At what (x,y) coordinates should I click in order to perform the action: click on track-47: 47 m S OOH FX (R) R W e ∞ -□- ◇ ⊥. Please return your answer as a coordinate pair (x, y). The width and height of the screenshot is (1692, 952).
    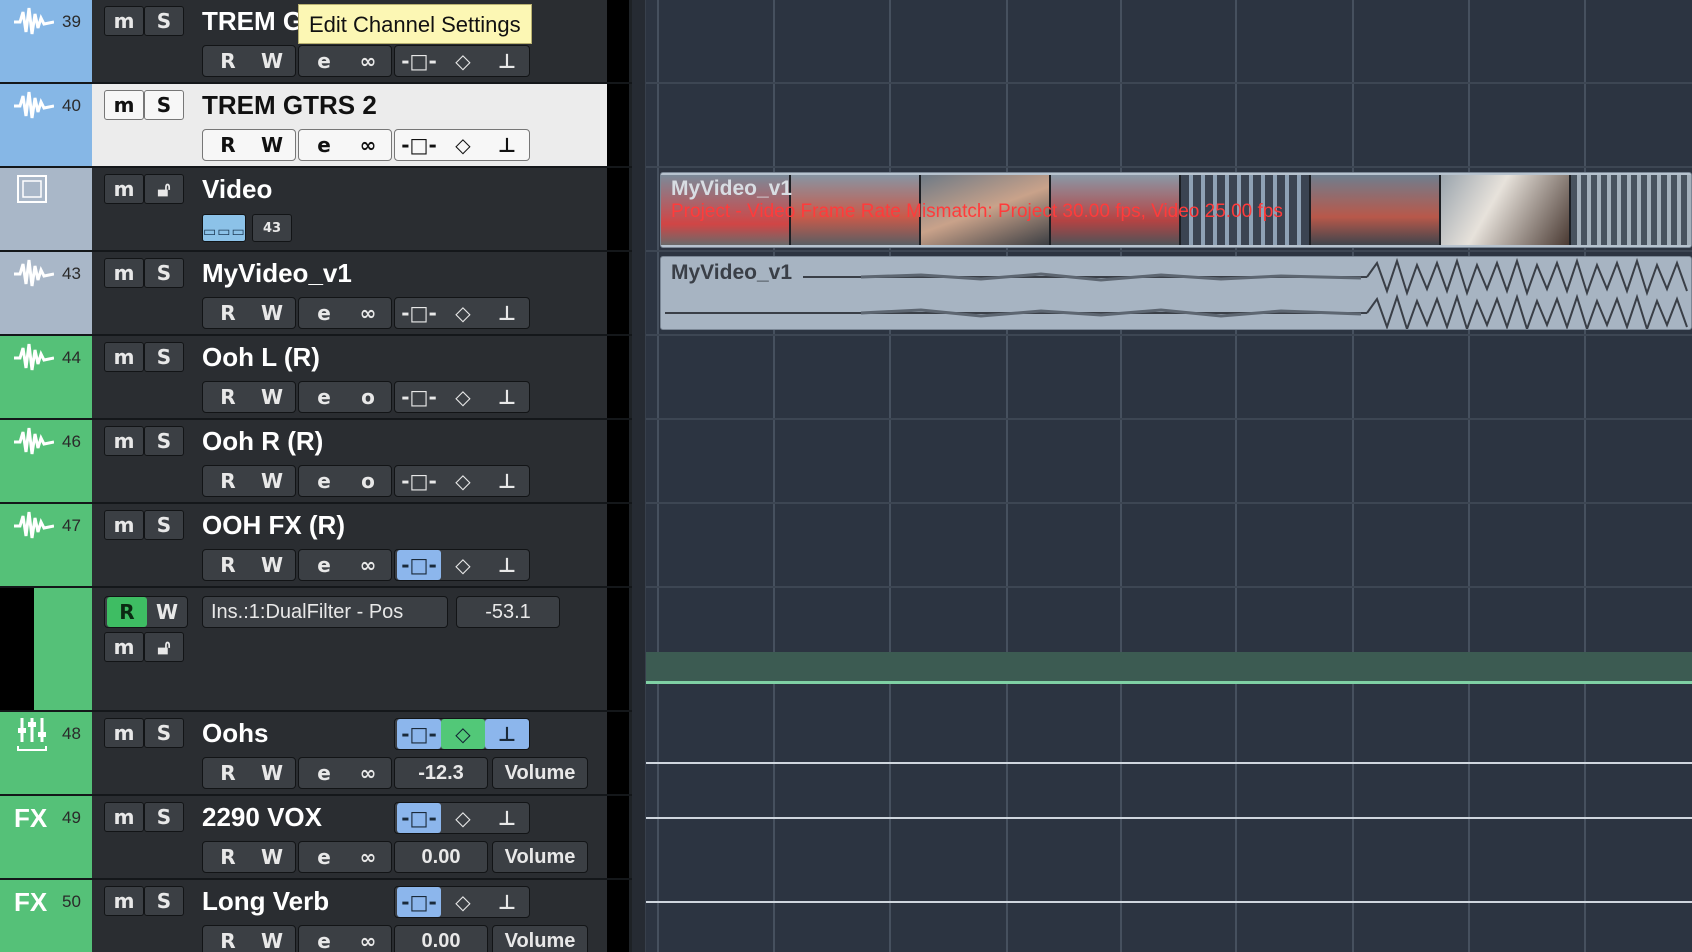
    Looking at the image, I should click on (316, 546).